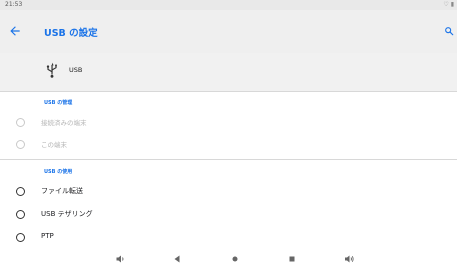 Image resolution: width=457 pixels, height=267 pixels. What do you see at coordinates (449, 31) in the screenshot?
I see `search-icon` at bounding box center [449, 31].